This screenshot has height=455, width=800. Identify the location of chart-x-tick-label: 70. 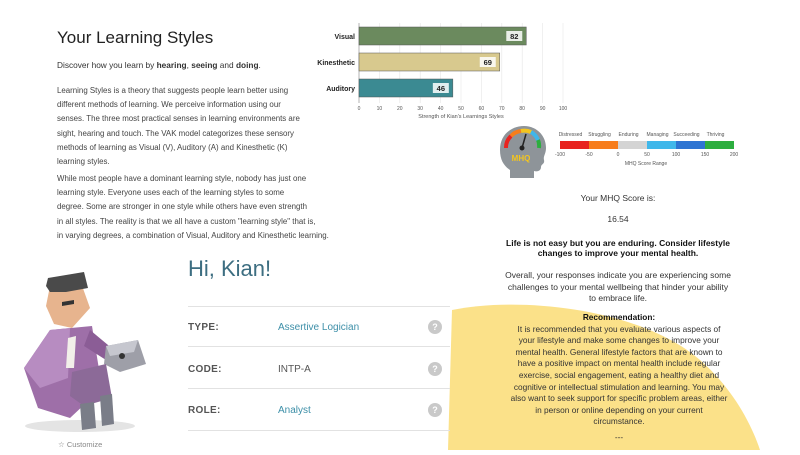
(502, 109).